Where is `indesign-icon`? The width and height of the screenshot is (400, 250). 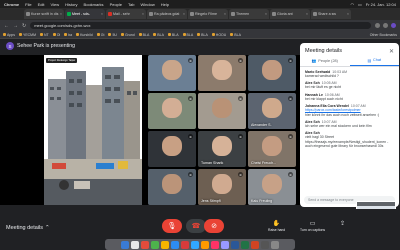 indesign-icon is located at coordinates (215, 244).